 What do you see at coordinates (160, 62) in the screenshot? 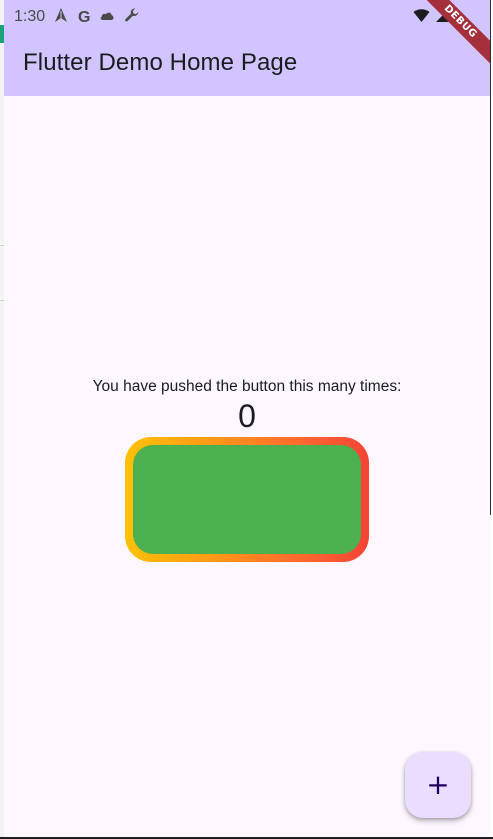
I see `page-title: Flutter Demo Home Page` at bounding box center [160, 62].